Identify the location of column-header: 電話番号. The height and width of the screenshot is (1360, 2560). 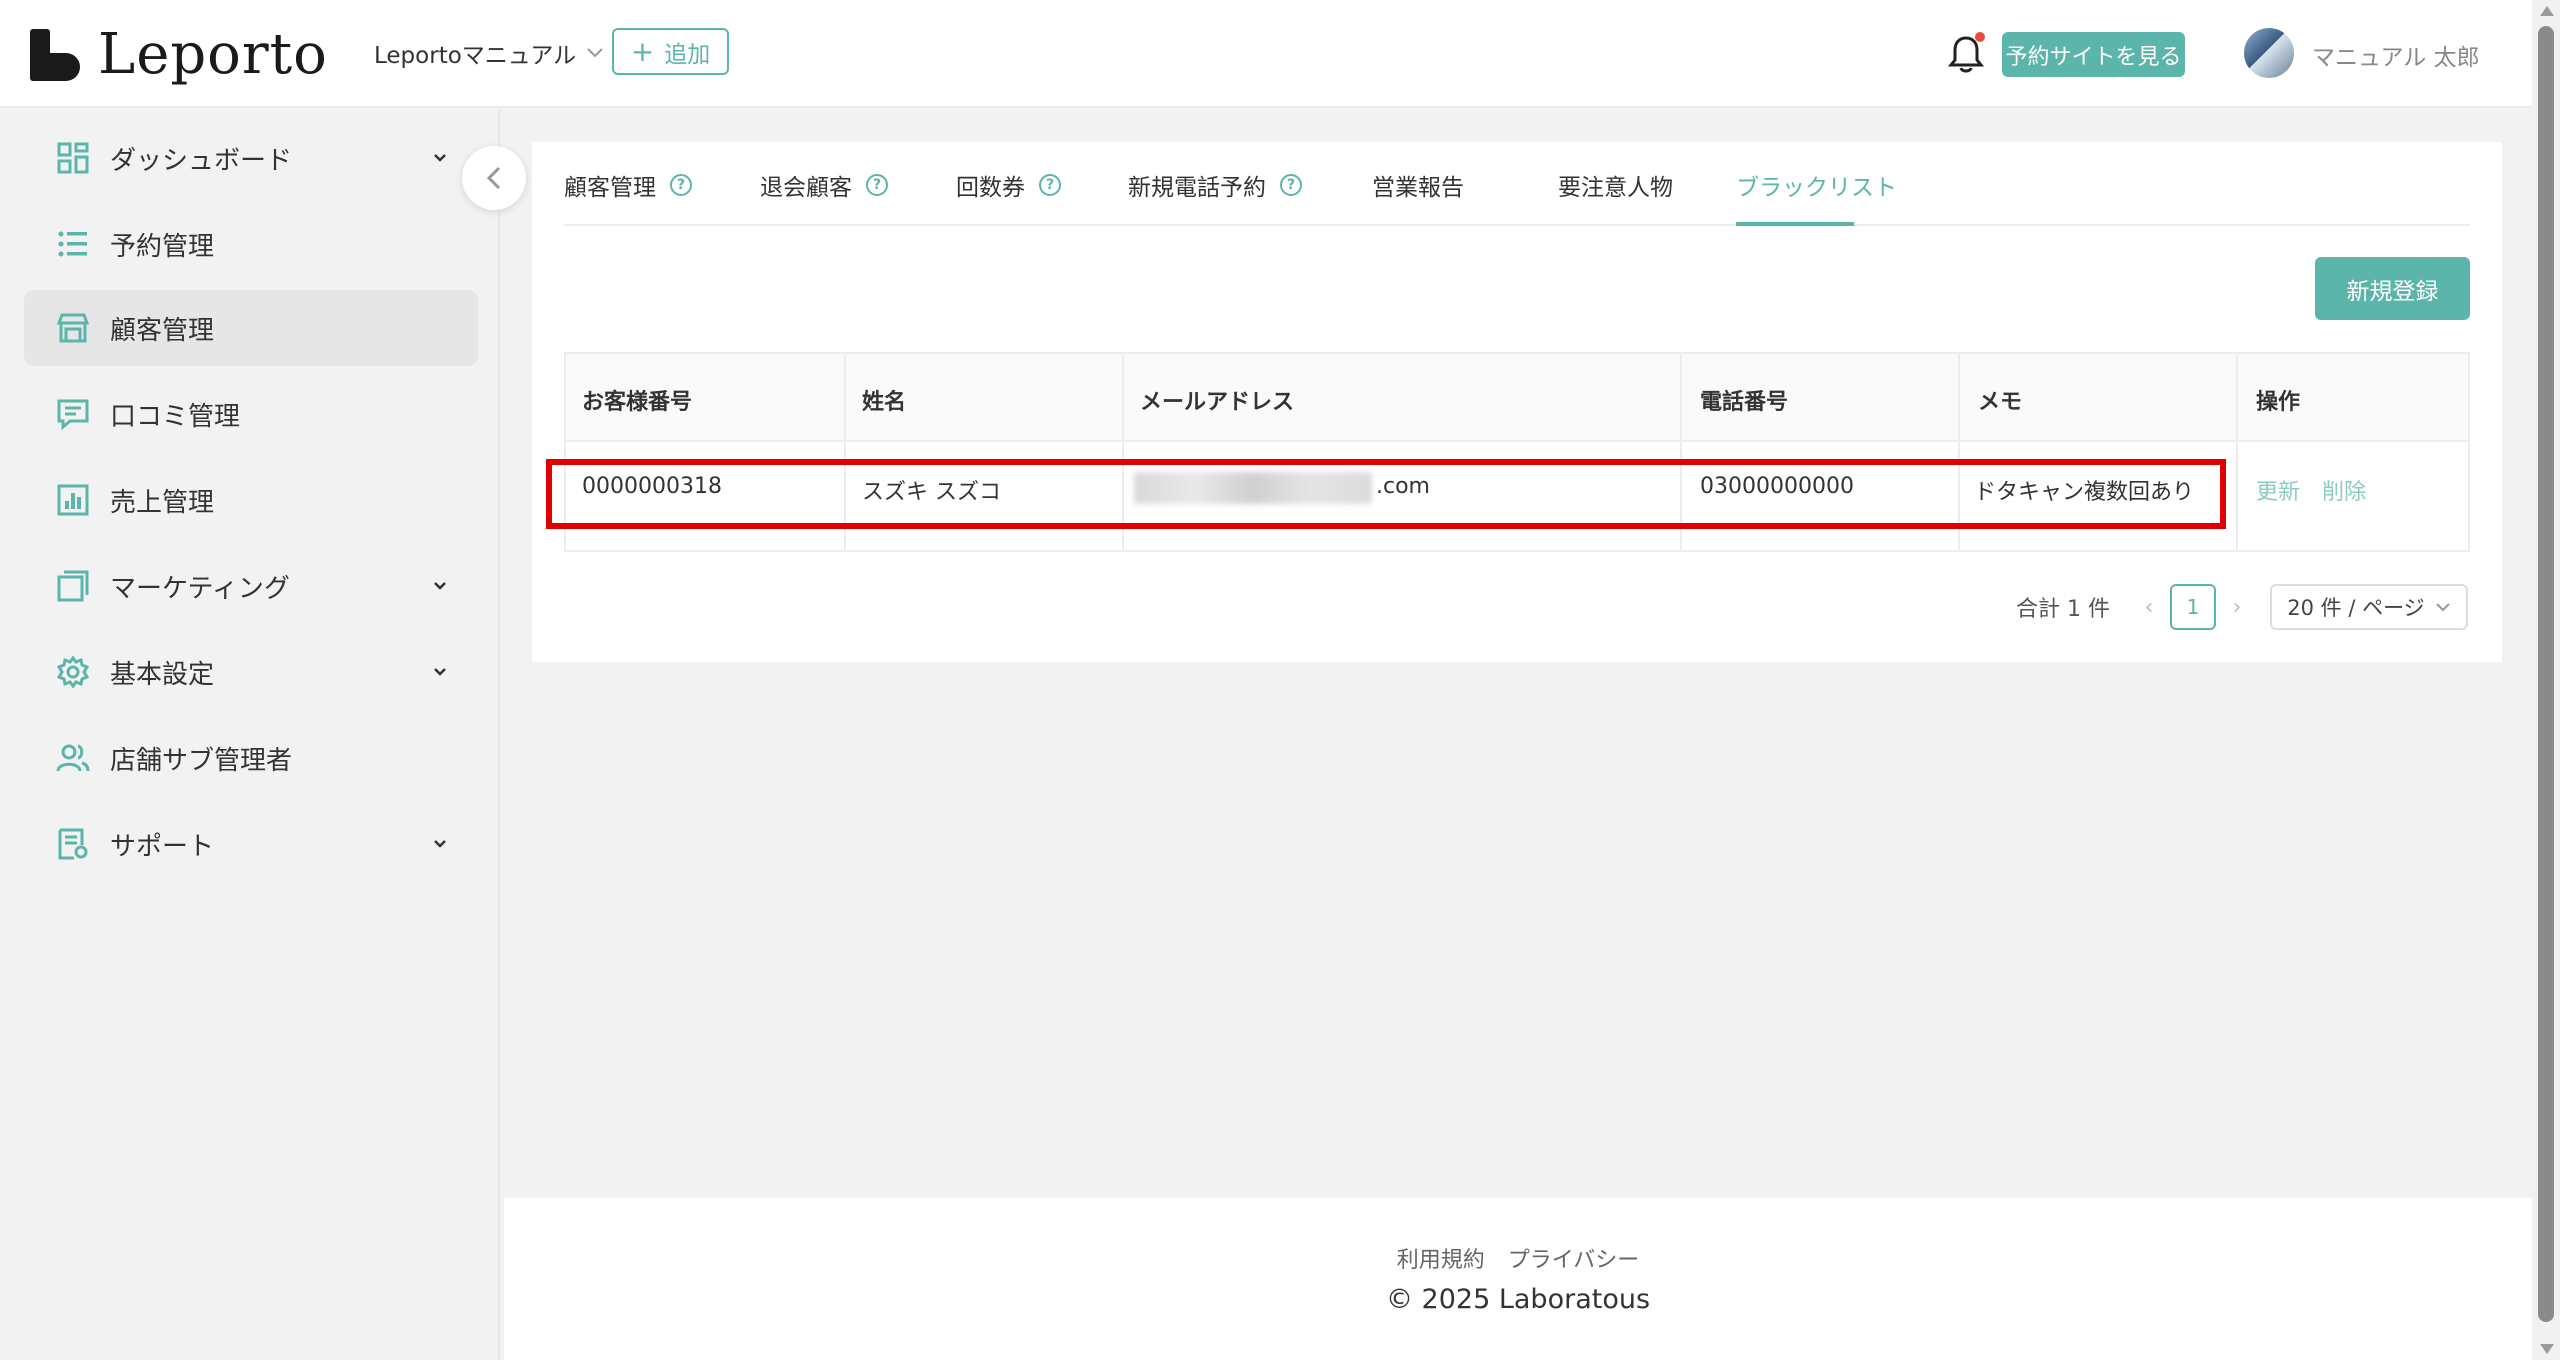
(1744, 402).